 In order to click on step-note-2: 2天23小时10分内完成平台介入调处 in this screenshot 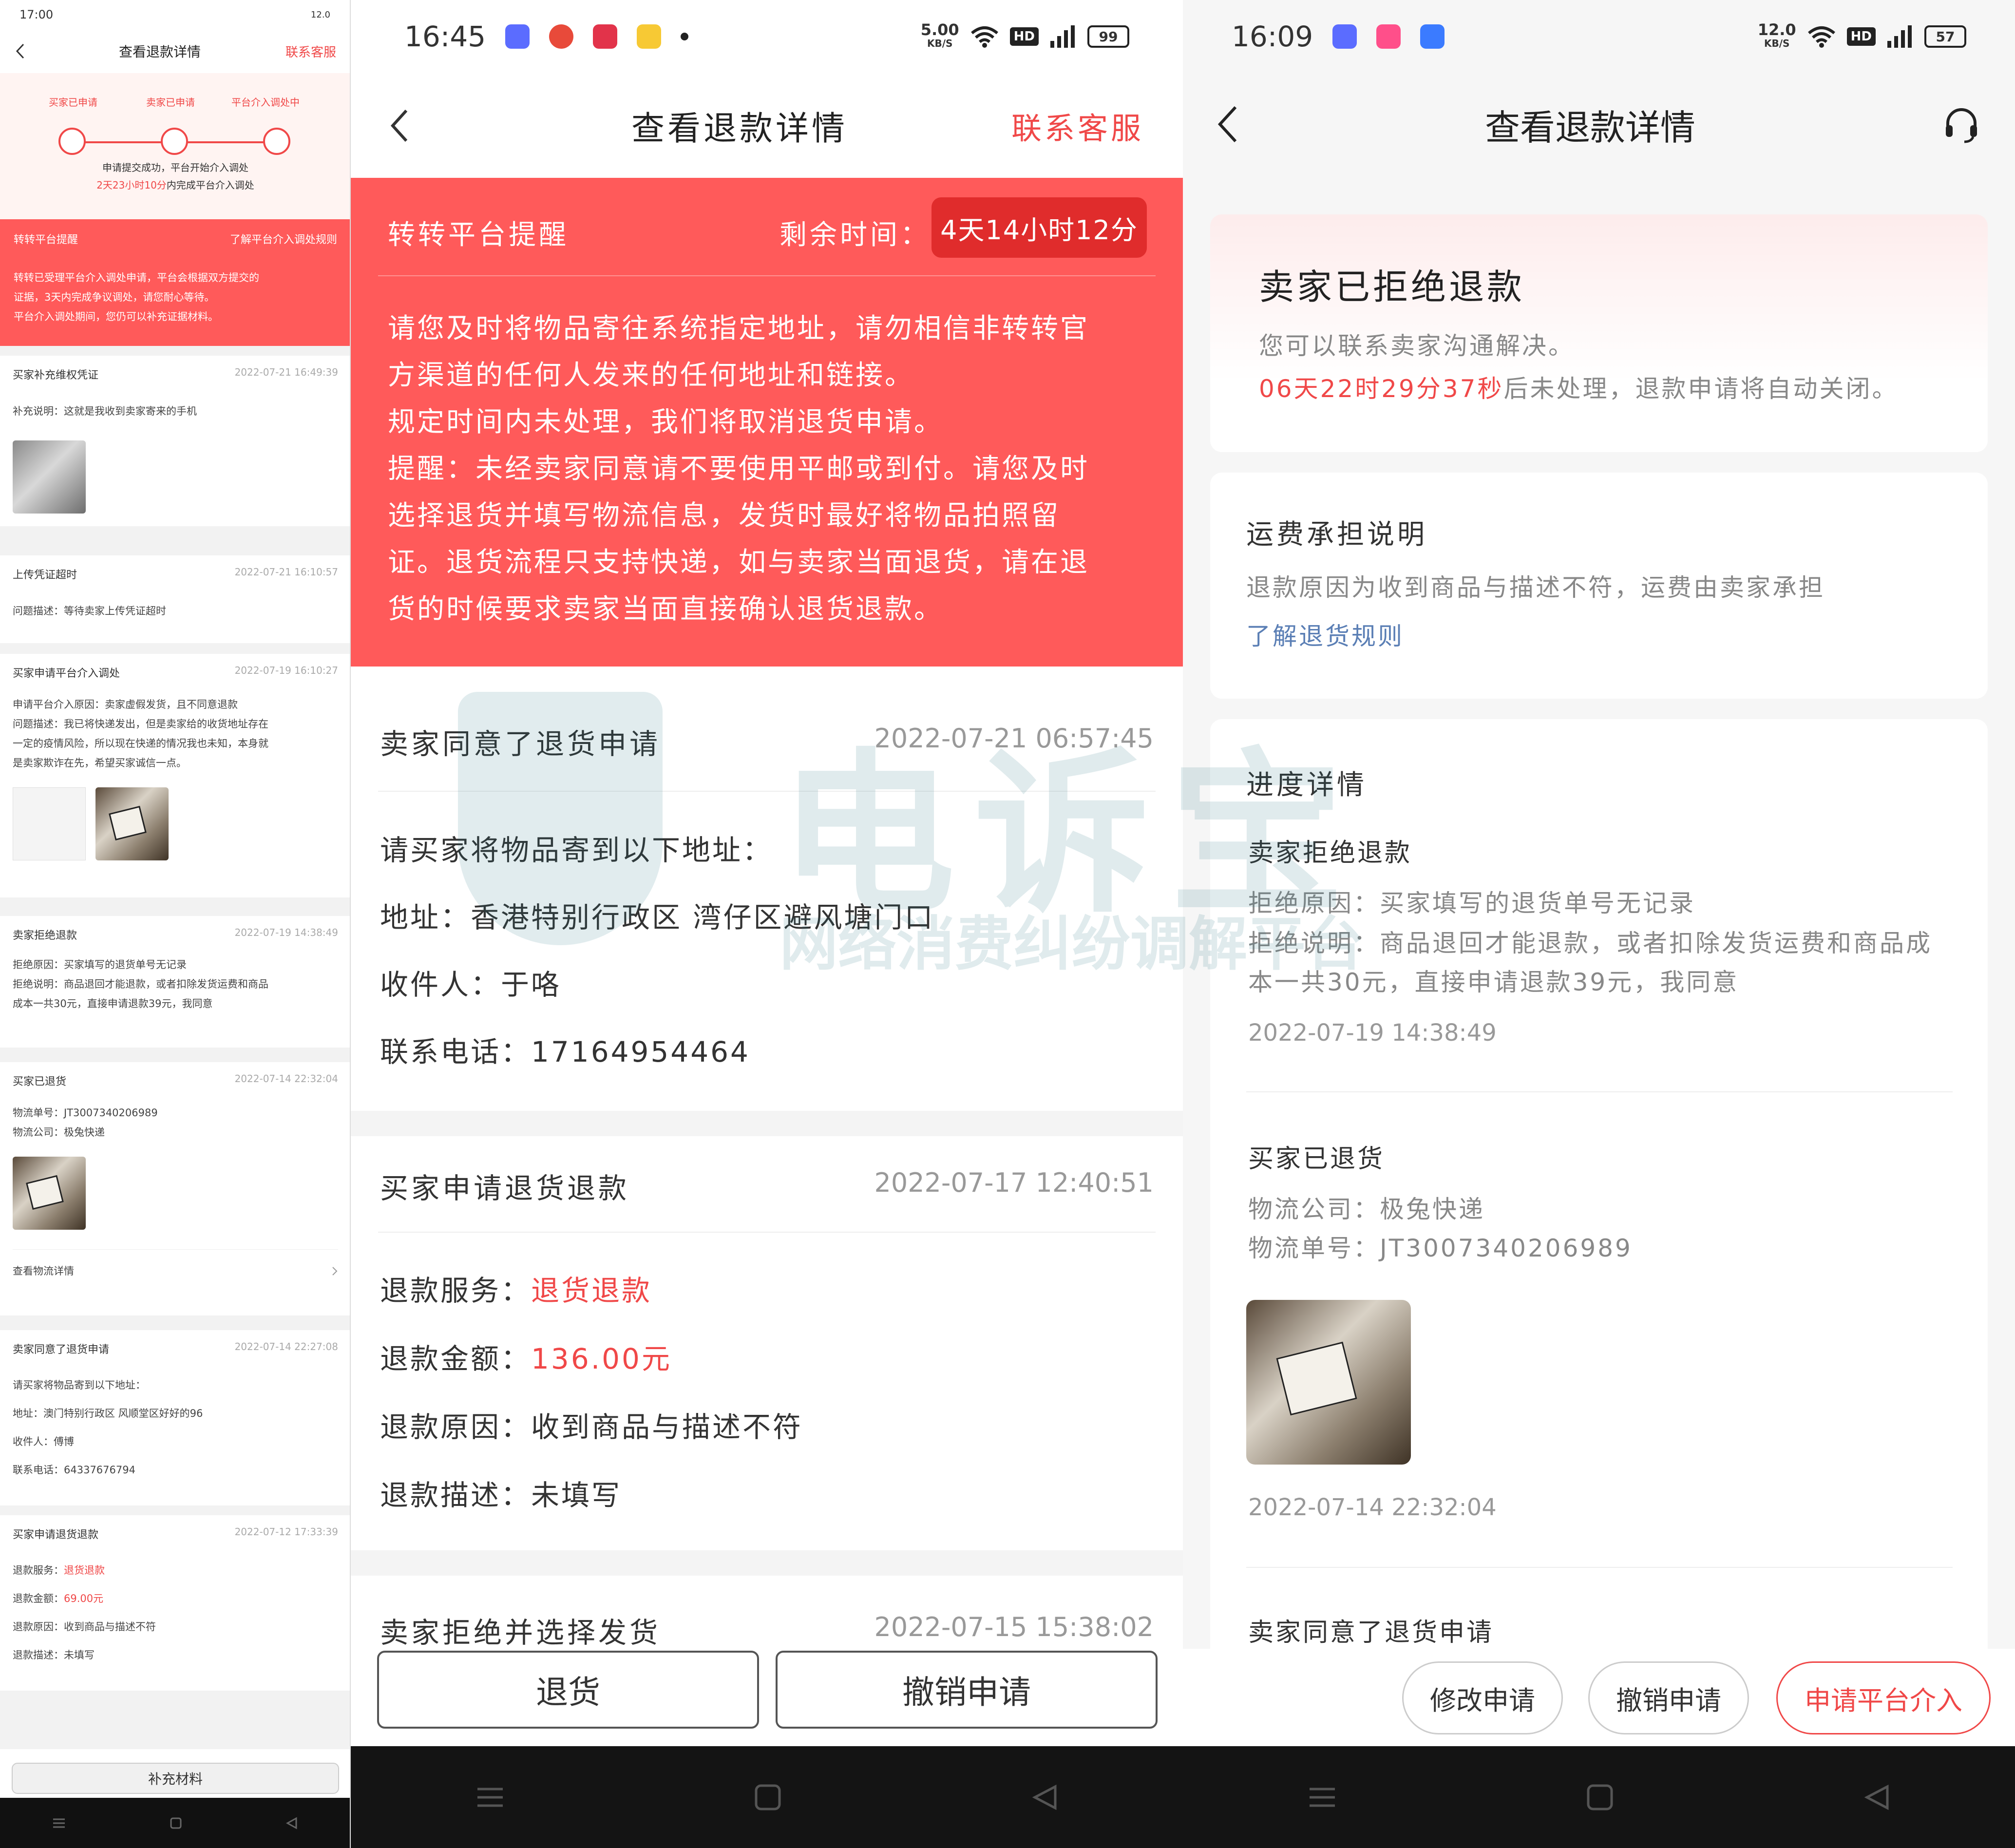, I will do `click(175, 184)`.